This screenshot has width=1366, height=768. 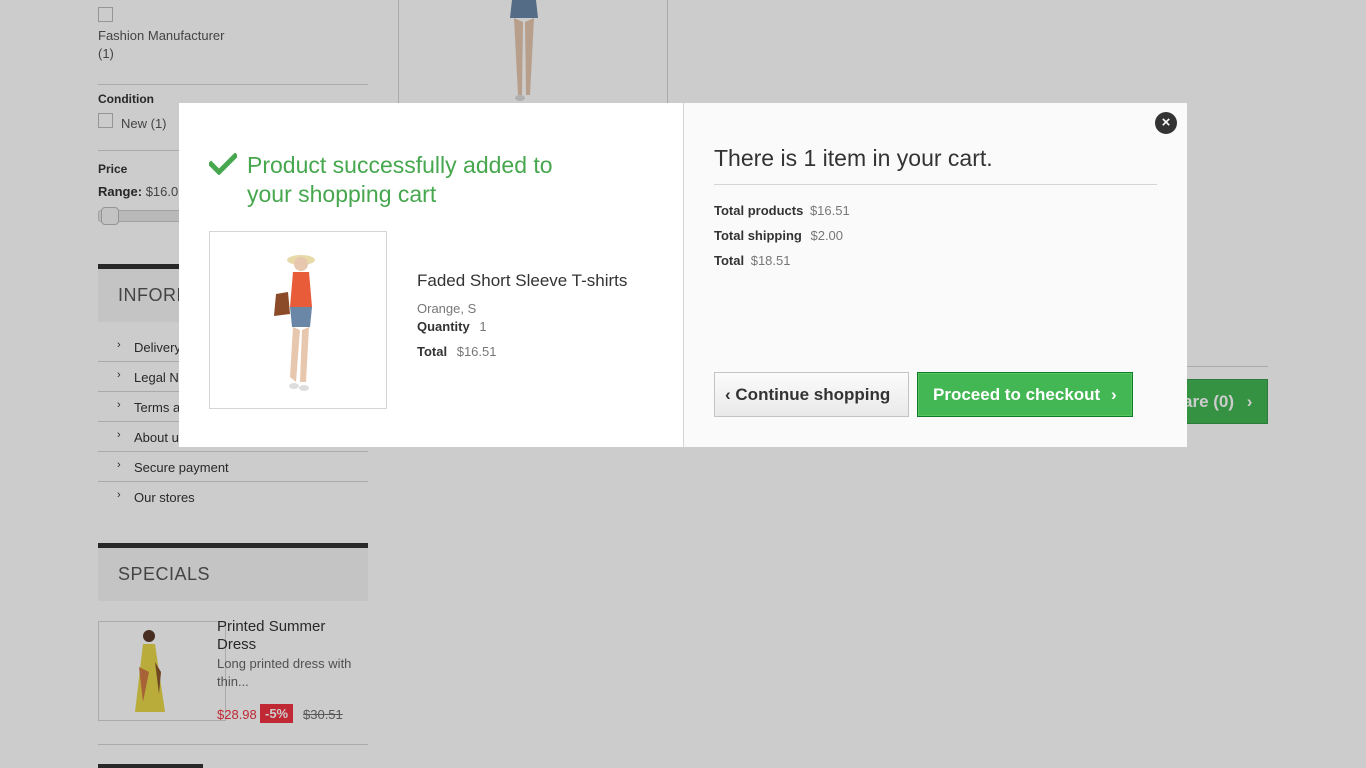 I want to click on cart-total-label: Total, so click(x=729, y=260).